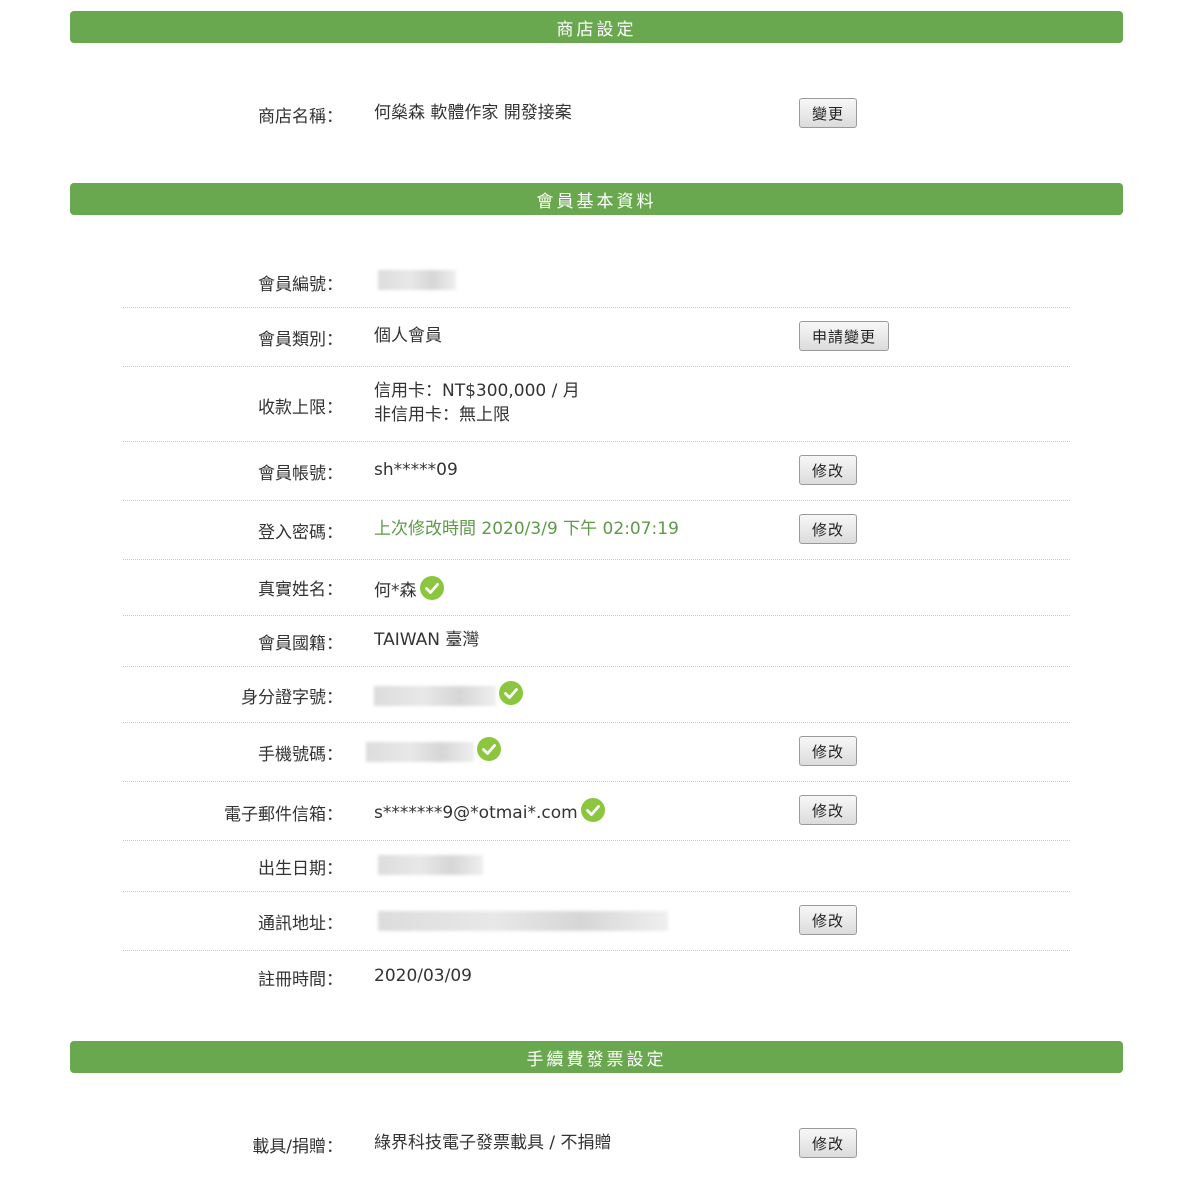 The image size is (1194, 1189). What do you see at coordinates (596, 199) in the screenshot?
I see `section-header-member-info: 會員基本資料` at bounding box center [596, 199].